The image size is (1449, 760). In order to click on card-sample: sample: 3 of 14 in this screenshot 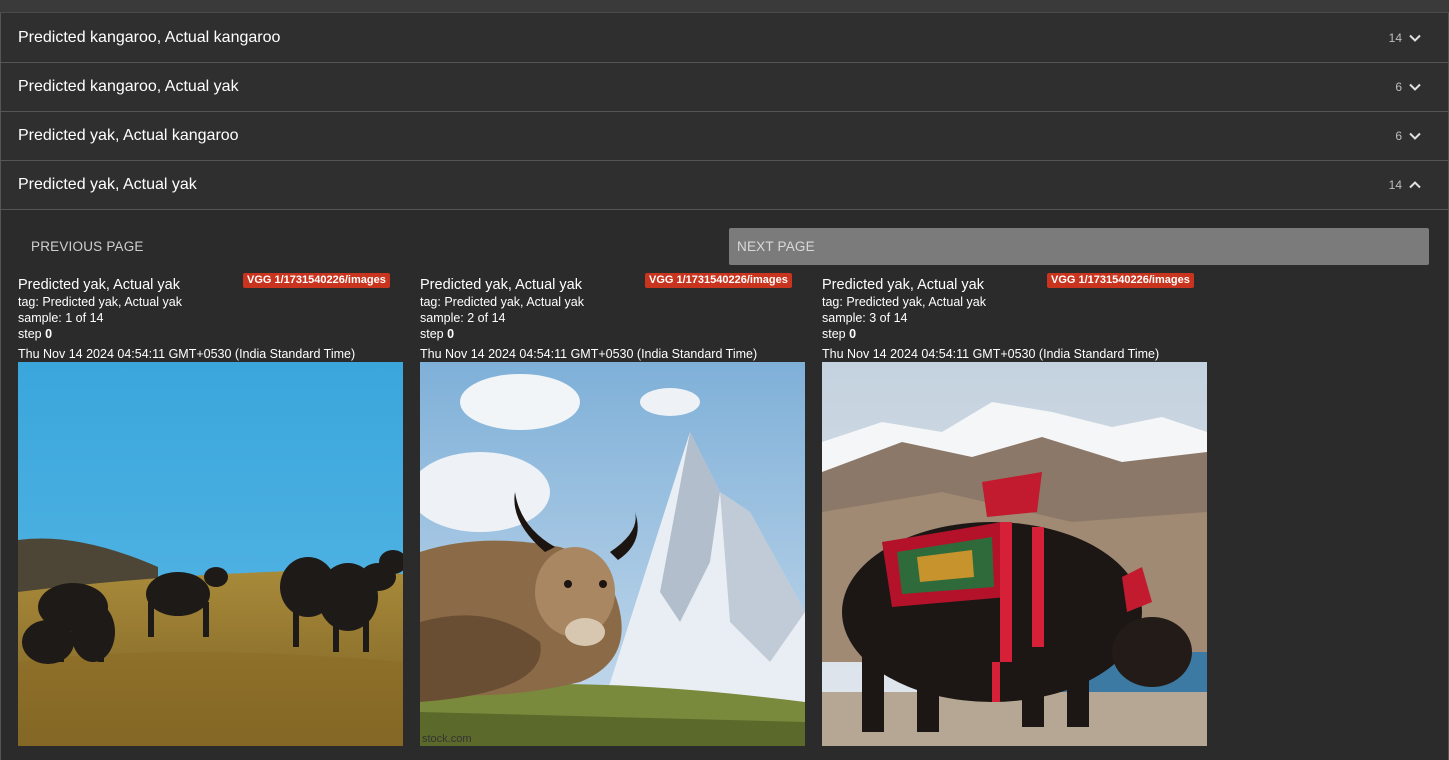, I will do `click(1015, 318)`.